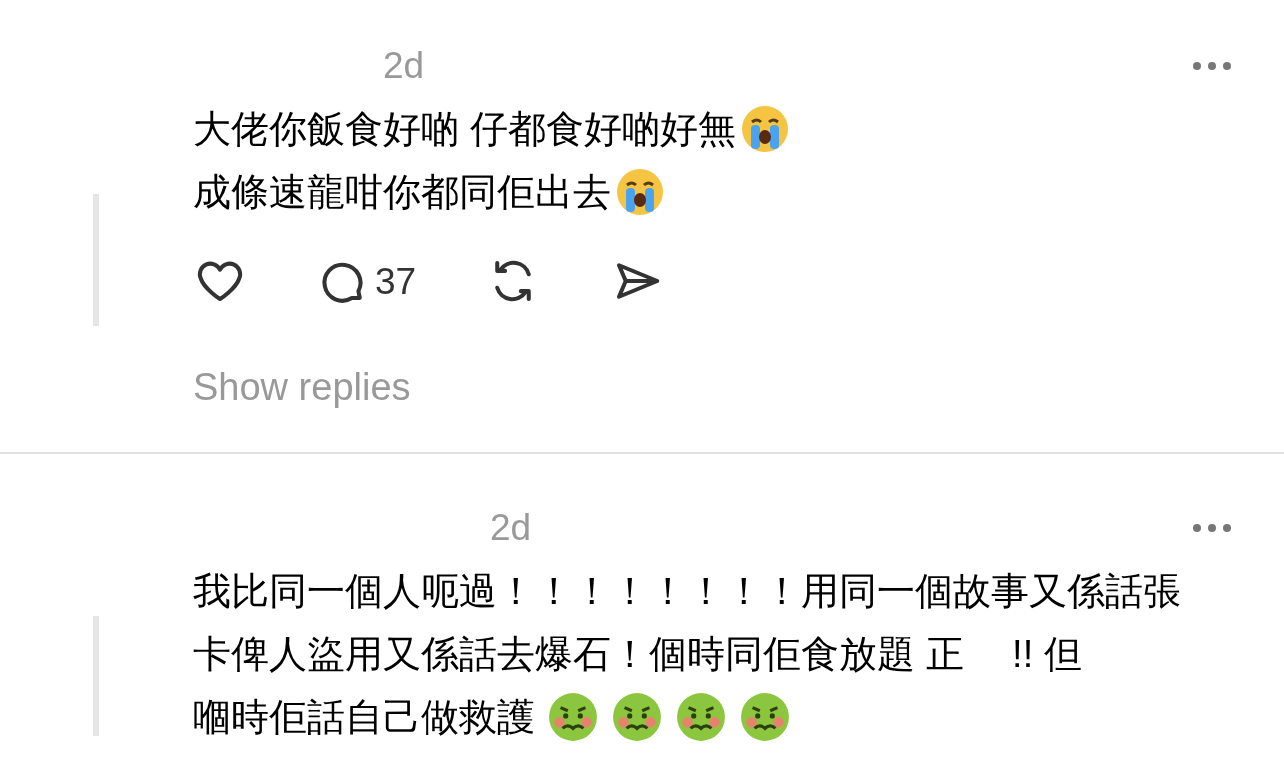 The width and height of the screenshot is (1284, 760). Describe the element at coordinates (402, 192) in the screenshot. I see `comment-text: 成條速龍咁你都同佢出去` at that location.